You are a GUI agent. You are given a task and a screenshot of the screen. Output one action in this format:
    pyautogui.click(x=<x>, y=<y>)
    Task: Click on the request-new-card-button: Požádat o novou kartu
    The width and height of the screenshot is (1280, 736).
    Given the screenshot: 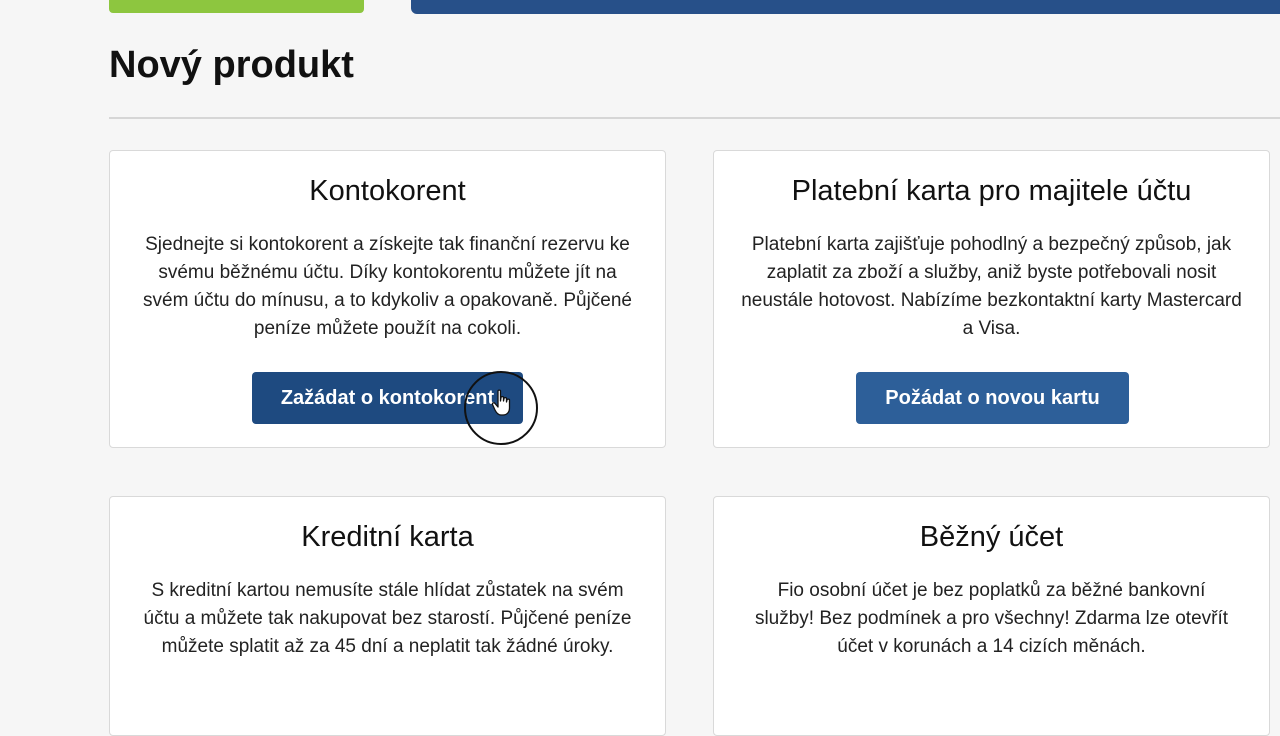 What is the action you would take?
    pyautogui.click(x=992, y=398)
    